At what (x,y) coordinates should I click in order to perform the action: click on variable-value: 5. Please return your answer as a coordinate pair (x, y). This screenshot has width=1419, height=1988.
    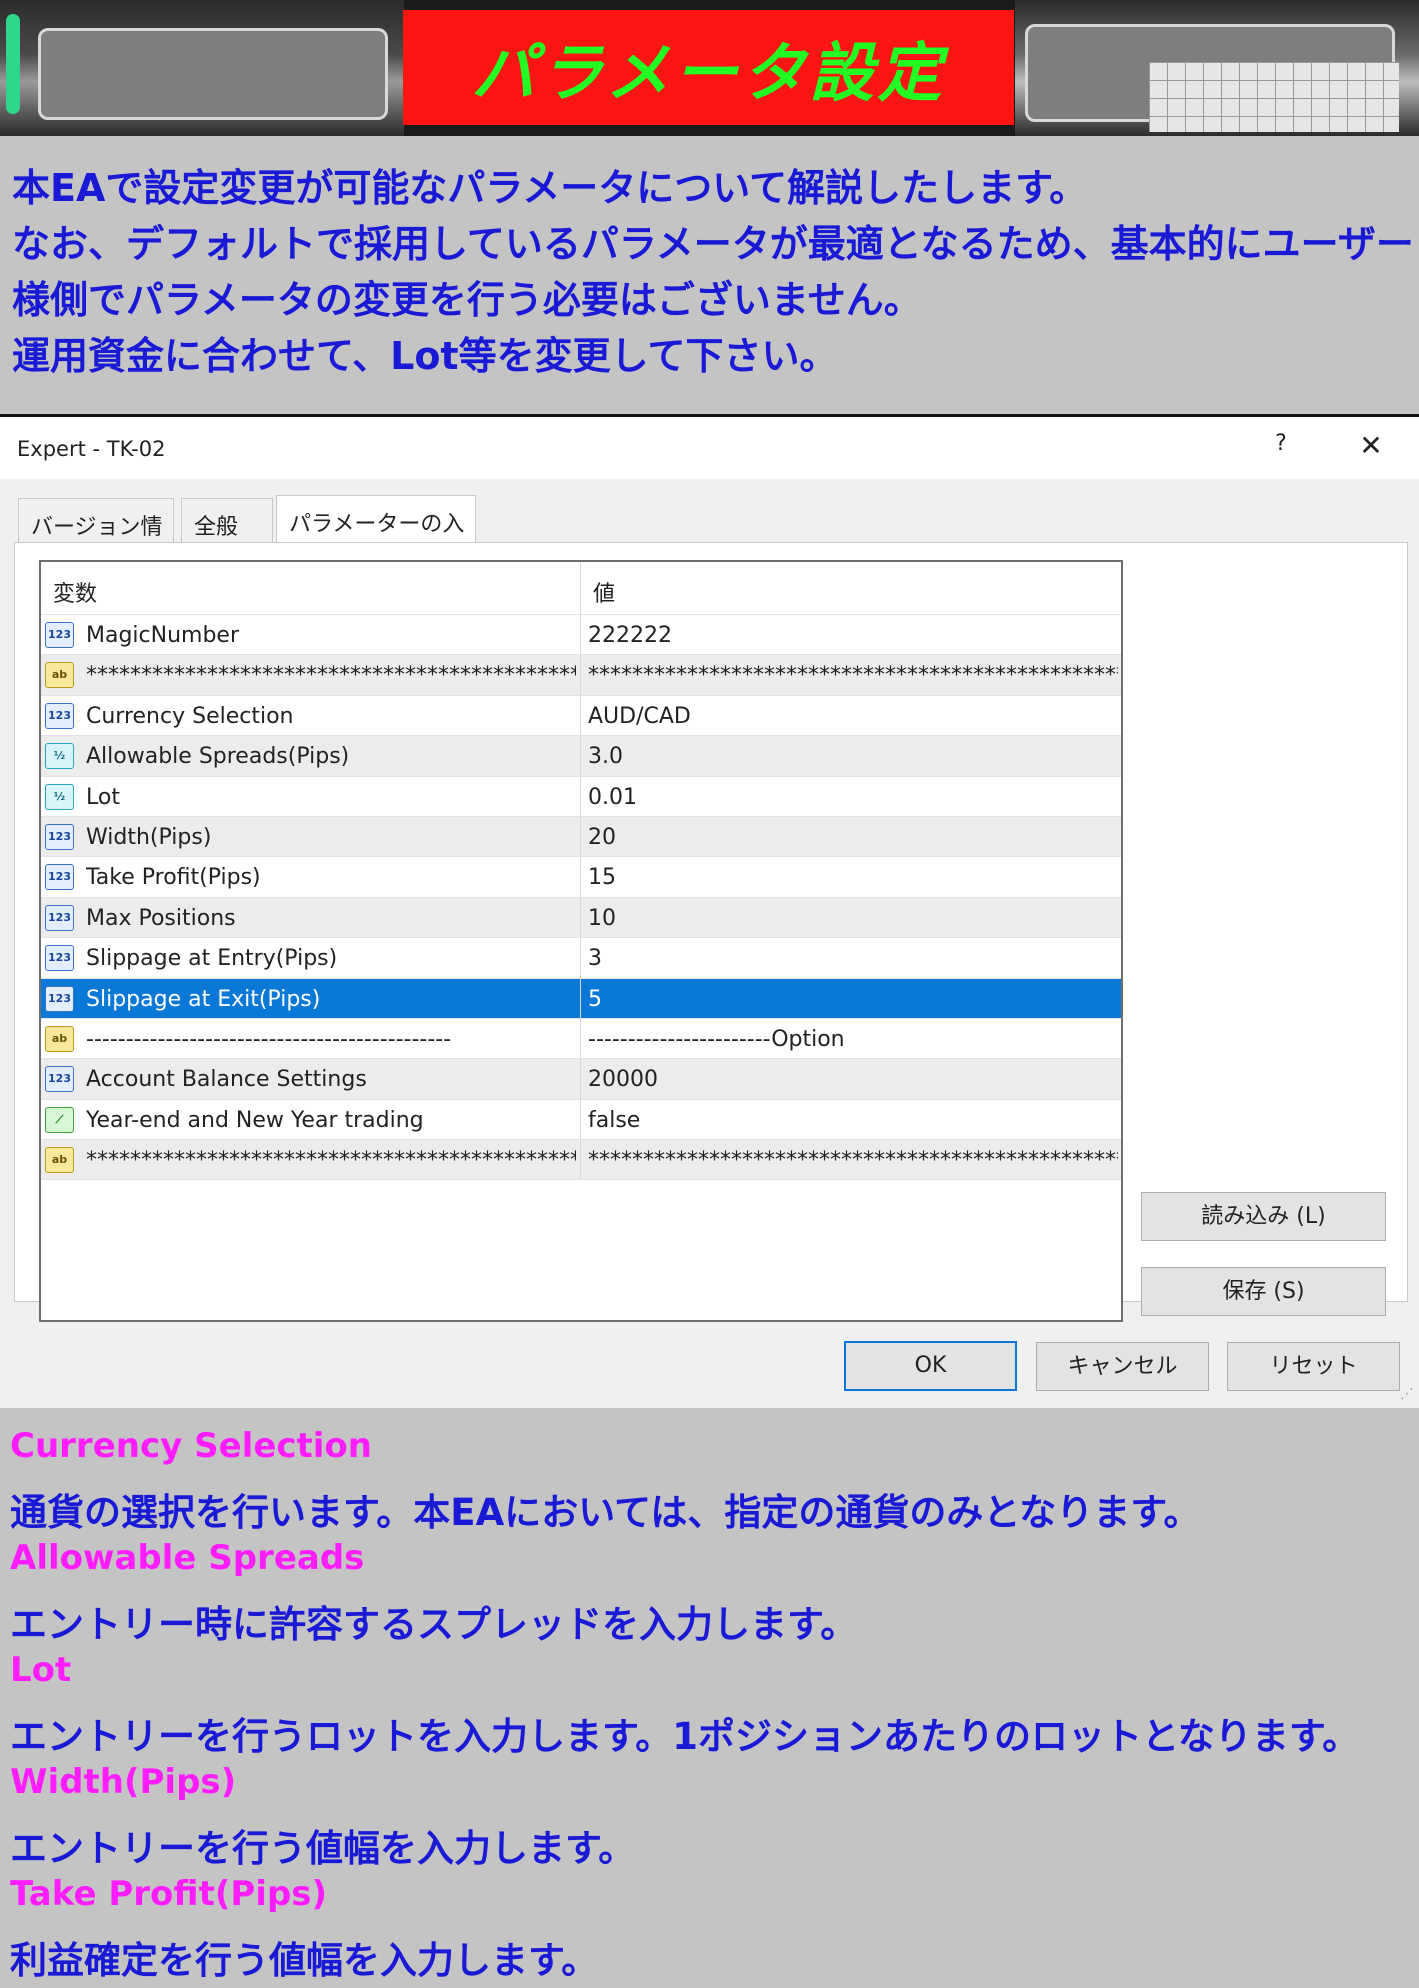
    Looking at the image, I should click on (853, 999).